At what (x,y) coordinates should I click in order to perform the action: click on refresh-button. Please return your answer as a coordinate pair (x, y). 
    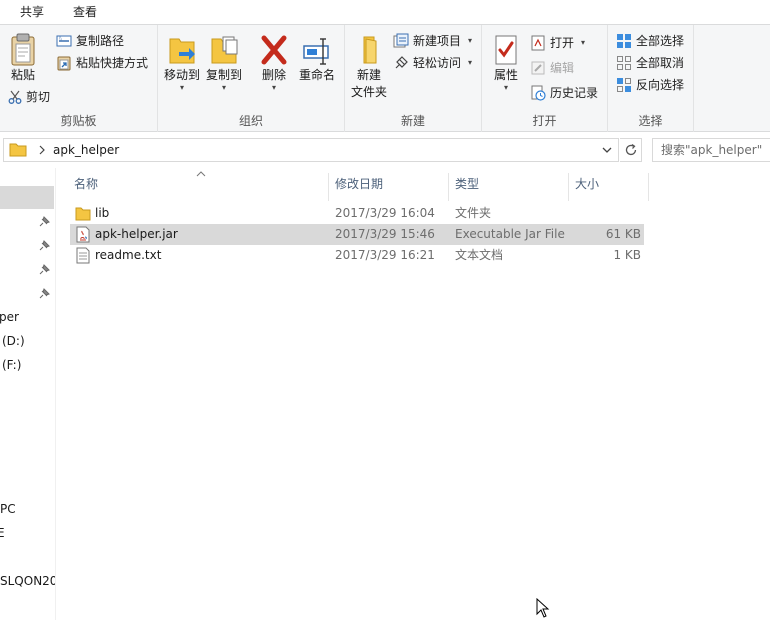
    Looking at the image, I should click on (631, 150).